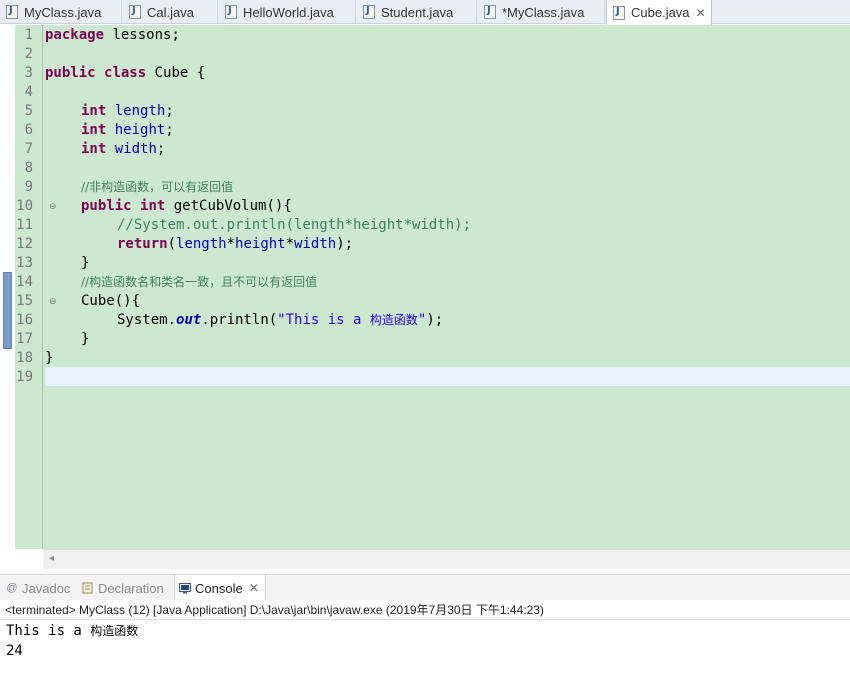 The width and height of the screenshot is (850, 684). What do you see at coordinates (24, 282) in the screenshot?
I see `line-number: 14` at bounding box center [24, 282].